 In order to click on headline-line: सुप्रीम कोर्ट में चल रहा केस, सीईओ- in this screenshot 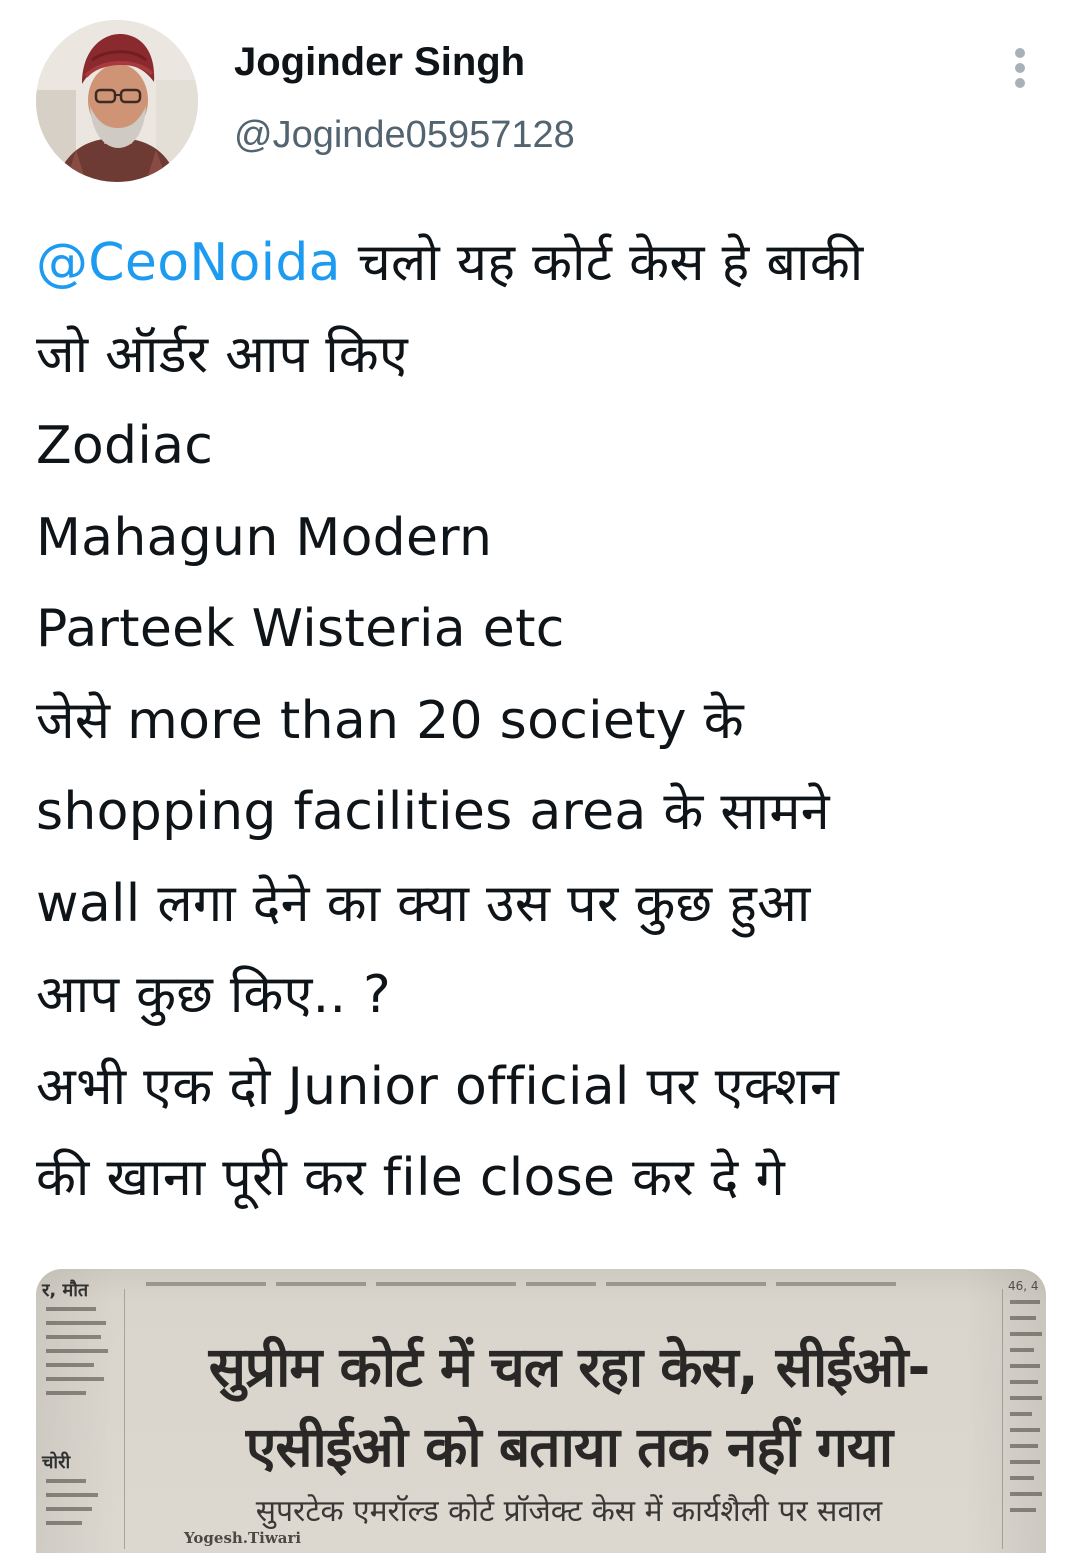, I will do `click(569, 1367)`.